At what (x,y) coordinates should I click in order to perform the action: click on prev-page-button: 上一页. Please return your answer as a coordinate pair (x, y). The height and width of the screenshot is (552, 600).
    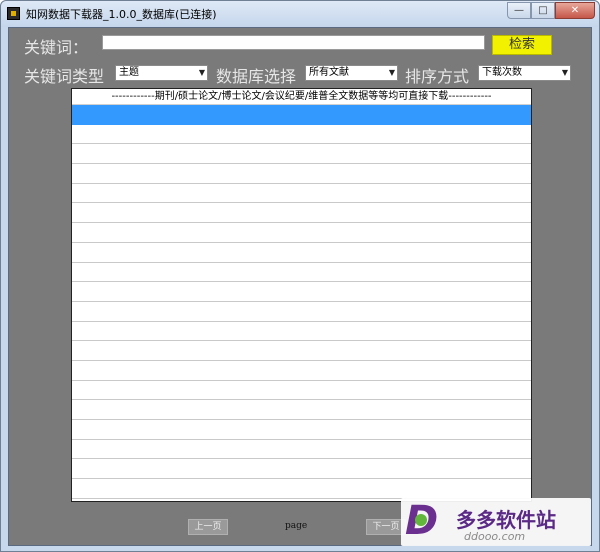
    Looking at the image, I should click on (208, 527).